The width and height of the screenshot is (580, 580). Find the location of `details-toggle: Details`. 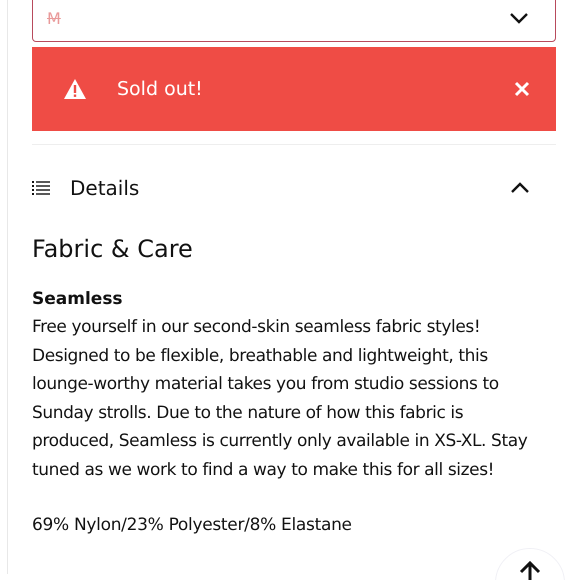

details-toggle: Details is located at coordinates (294, 188).